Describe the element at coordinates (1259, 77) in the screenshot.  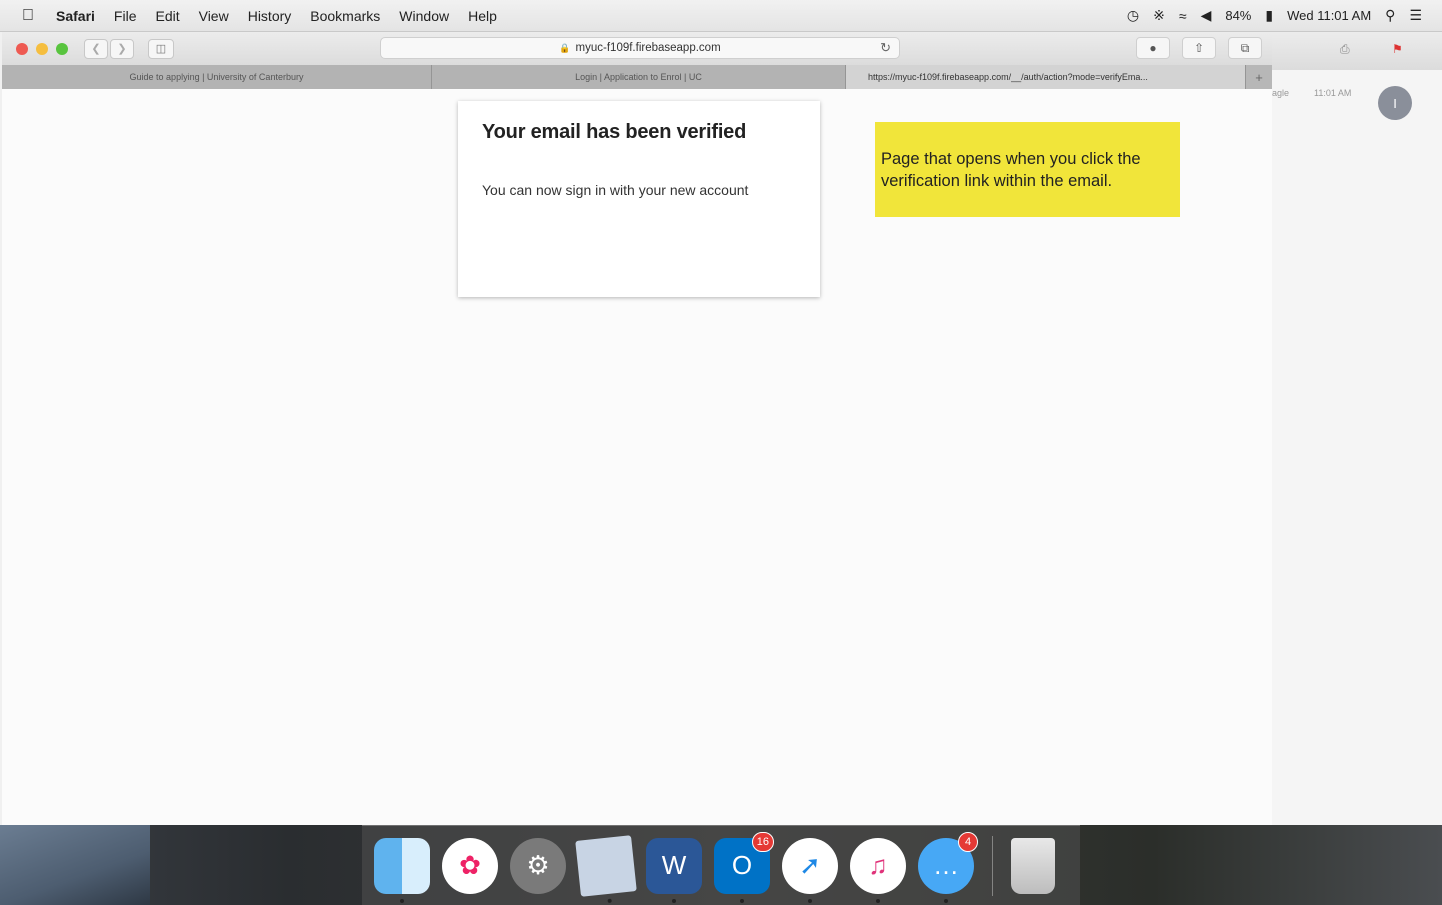
I see `new-tab-button: +` at that location.